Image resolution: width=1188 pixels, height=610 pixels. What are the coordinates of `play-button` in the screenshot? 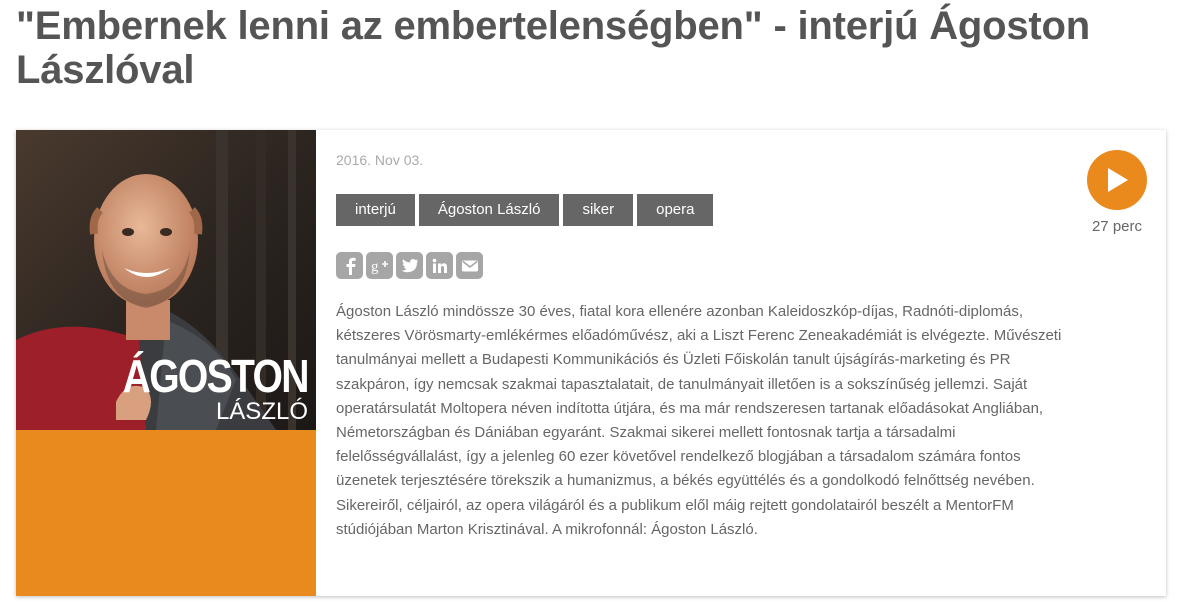 It's located at (1117, 180).